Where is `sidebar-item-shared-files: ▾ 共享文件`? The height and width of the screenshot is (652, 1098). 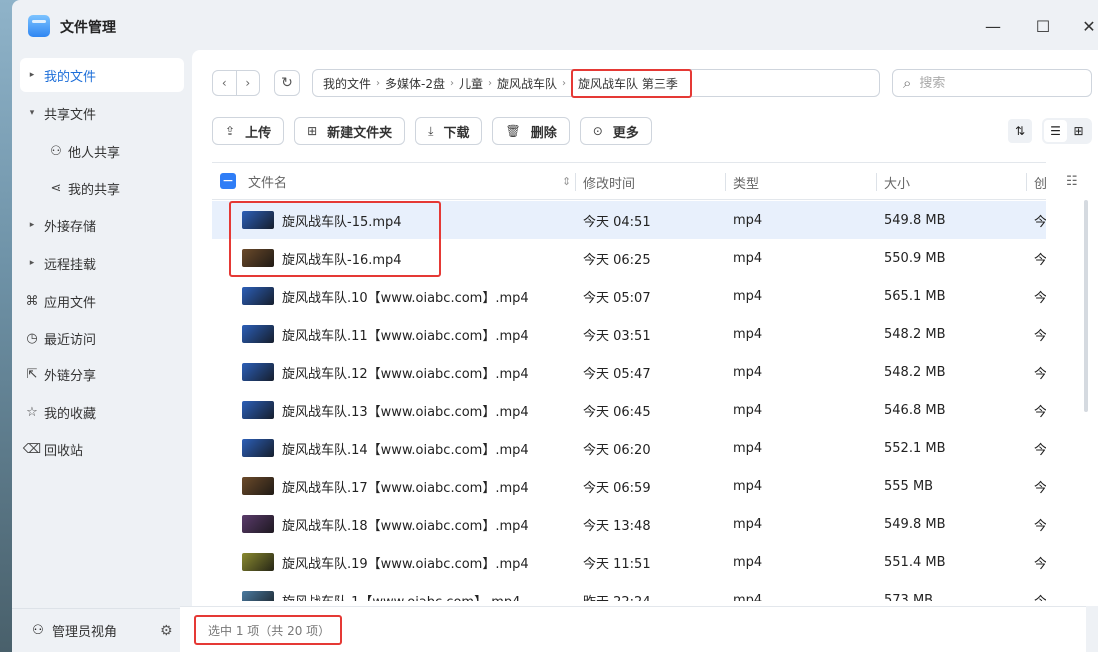
sidebar-item-shared-files: ▾ 共享文件 is located at coordinates (102, 113).